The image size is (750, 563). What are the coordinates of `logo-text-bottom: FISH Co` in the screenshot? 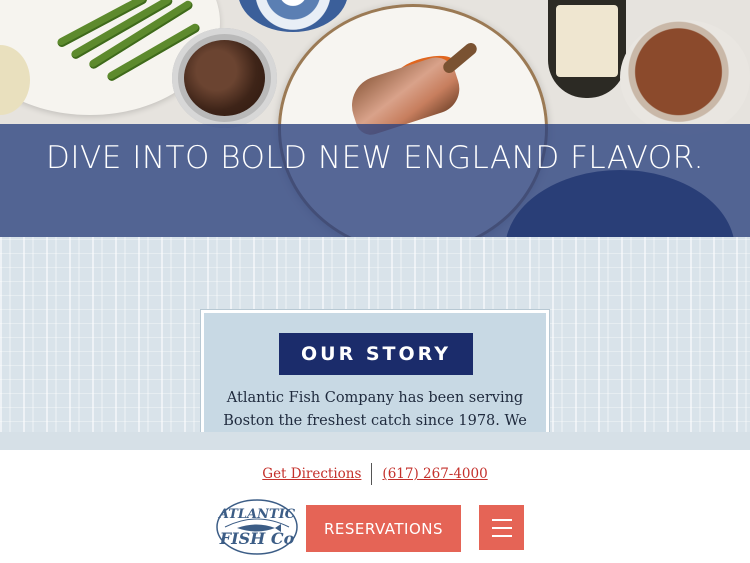 It's located at (257, 538).